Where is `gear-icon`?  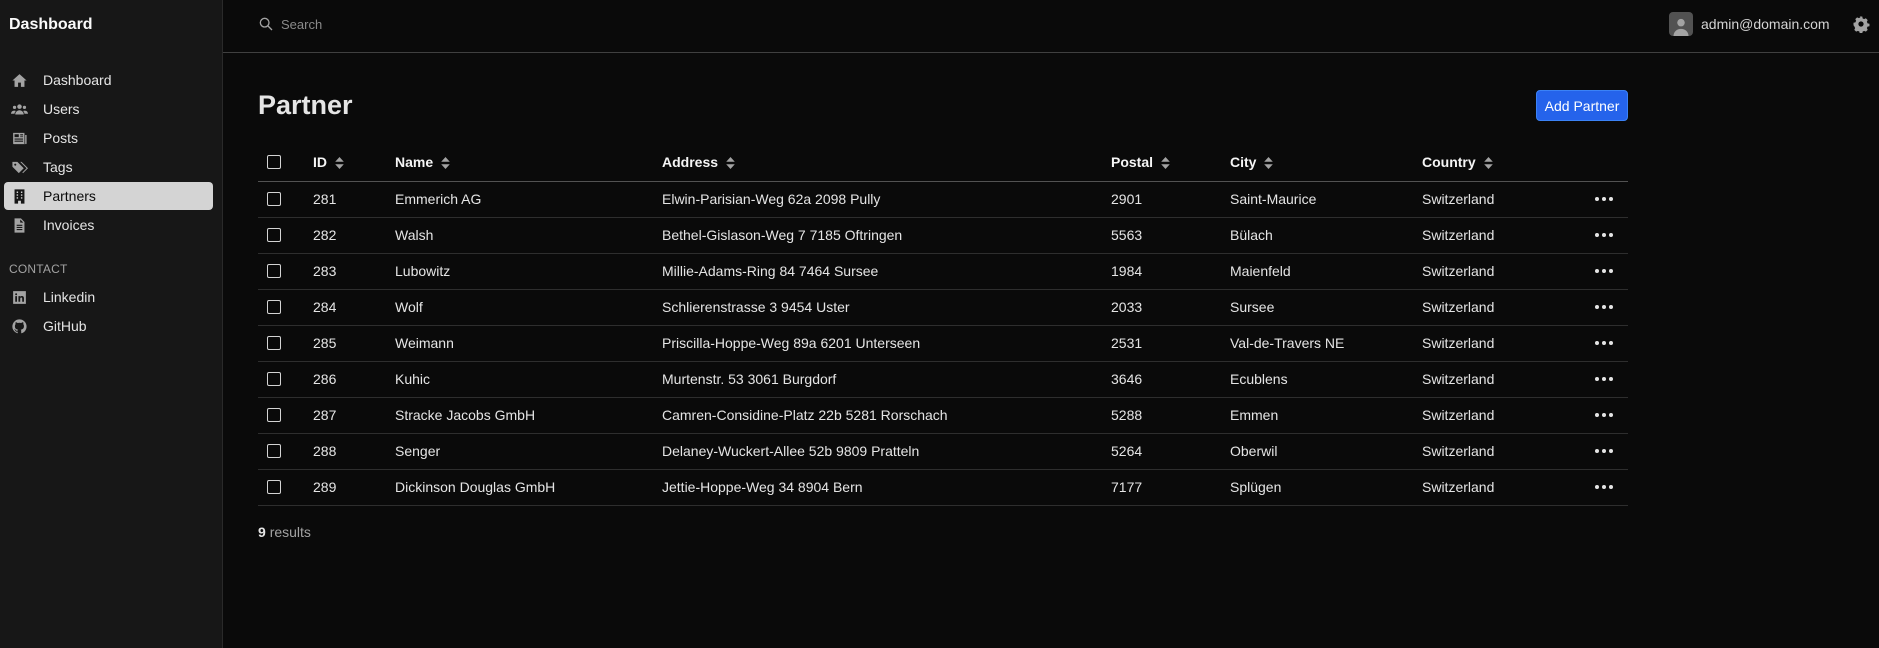 gear-icon is located at coordinates (1861, 24).